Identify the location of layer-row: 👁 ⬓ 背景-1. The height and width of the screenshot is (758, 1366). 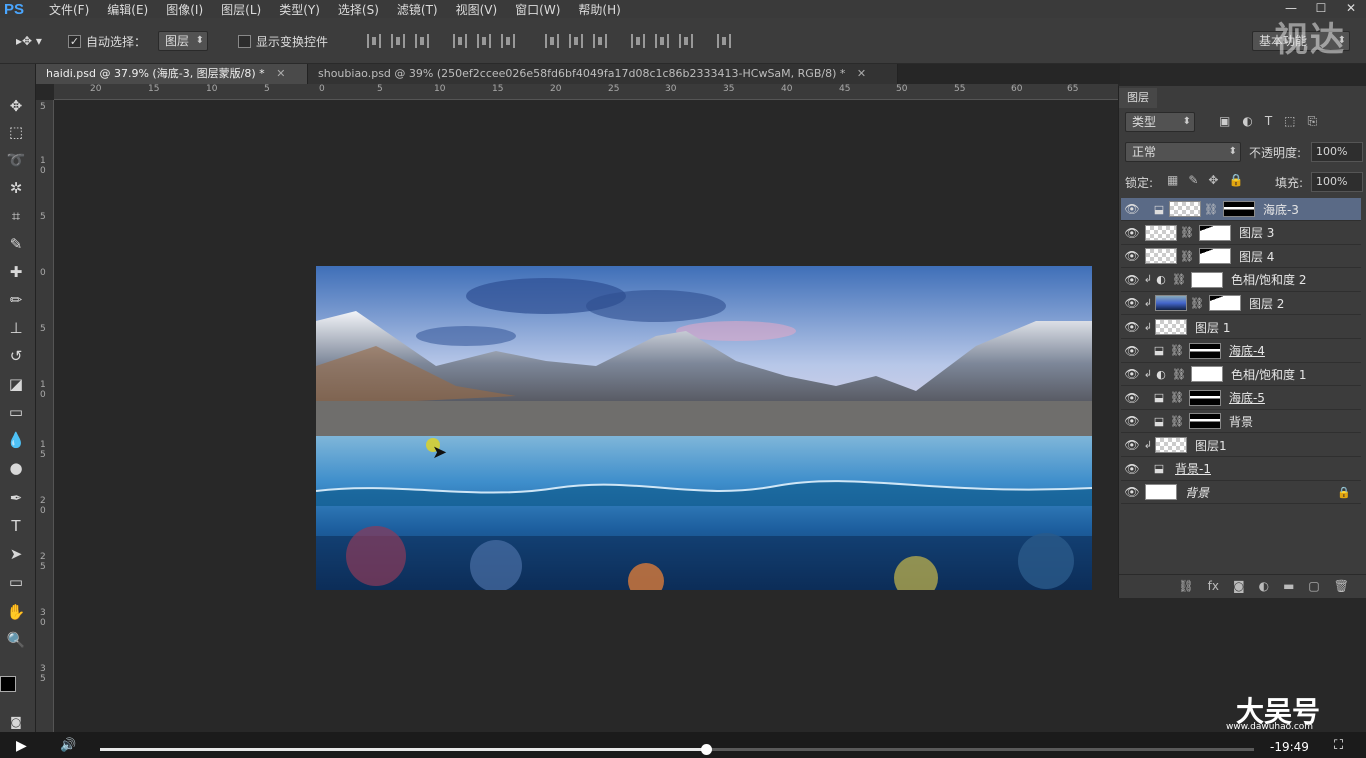
(1241, 469).